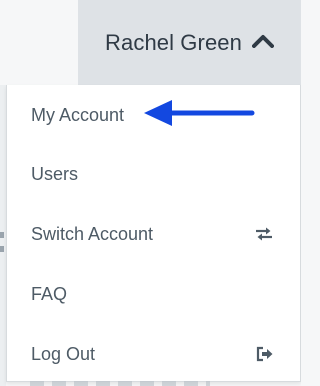 The height and width of the screenshot is (386, 320). Describe the element at coordinates (262, 43) in the screenshot. I see `chevron-up-icon` at that location.